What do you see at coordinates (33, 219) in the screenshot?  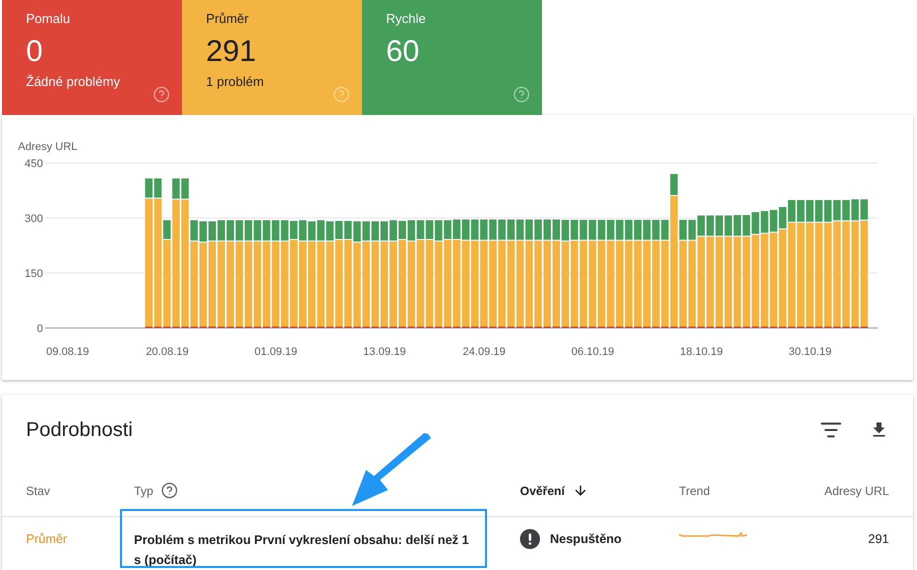 I see `axis-tick-label: 300` at bounding box center [33, 219].